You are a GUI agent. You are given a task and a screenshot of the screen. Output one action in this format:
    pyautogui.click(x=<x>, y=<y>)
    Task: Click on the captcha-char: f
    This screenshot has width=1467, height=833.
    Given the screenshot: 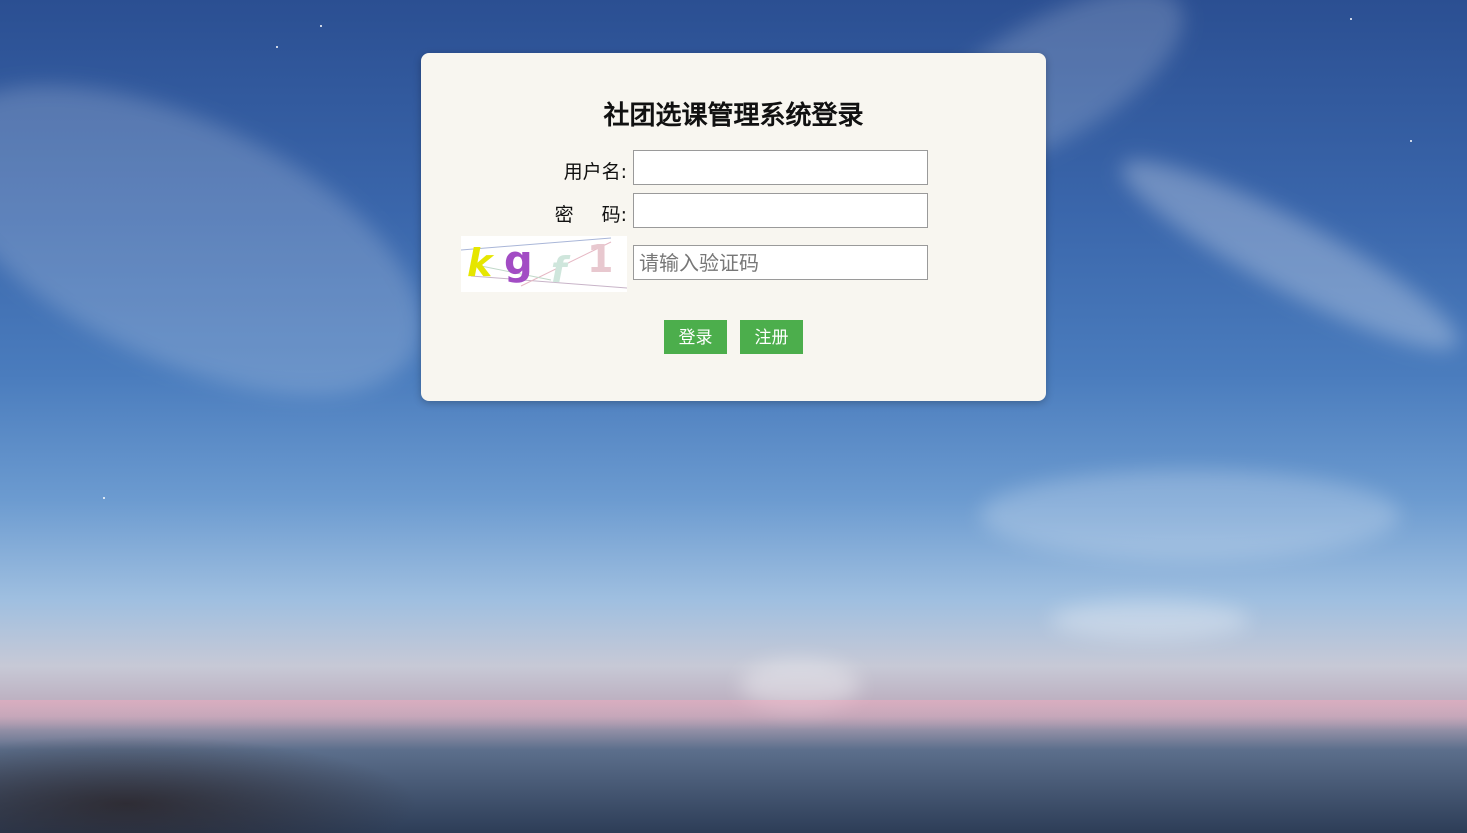 What is the action you would take?
    pyautogui.click(x=561, y=270)
    